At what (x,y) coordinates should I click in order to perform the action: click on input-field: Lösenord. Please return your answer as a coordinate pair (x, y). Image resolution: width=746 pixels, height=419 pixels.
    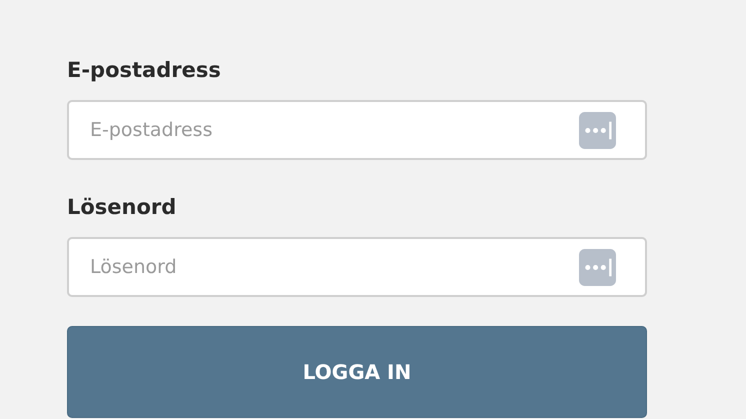
    Looking at the image, I should click on (357, 267).